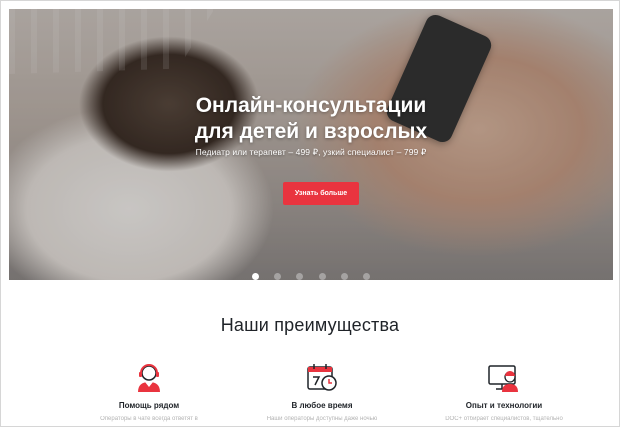 Image resolution: width=620 pixels, height=428 pixels. I want to click on advantage-title: Помощь рядом, so click(149, 405).